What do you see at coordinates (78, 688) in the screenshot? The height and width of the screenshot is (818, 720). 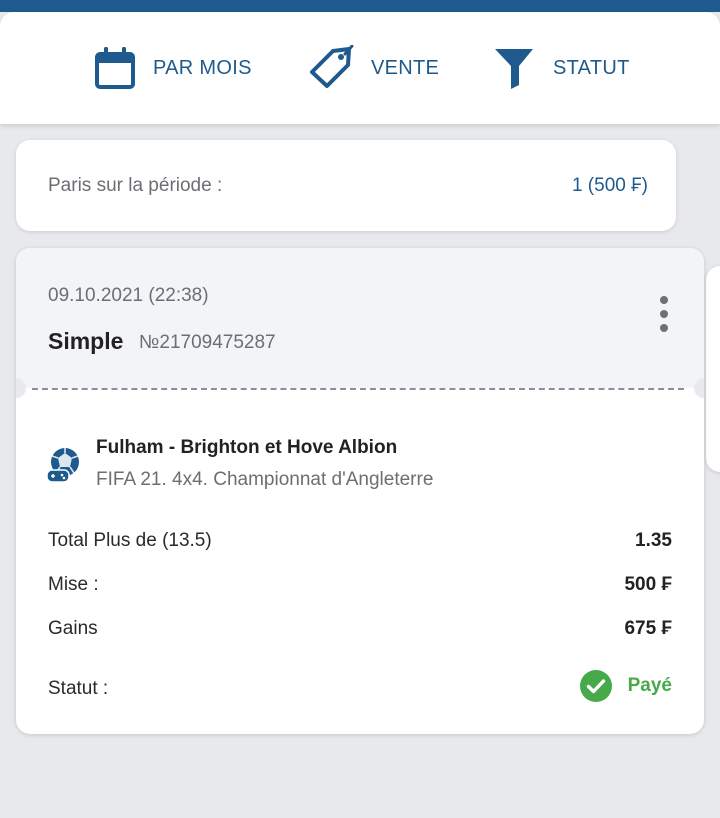 I see `status-label: Statut :` at bounding box center [78, 688].